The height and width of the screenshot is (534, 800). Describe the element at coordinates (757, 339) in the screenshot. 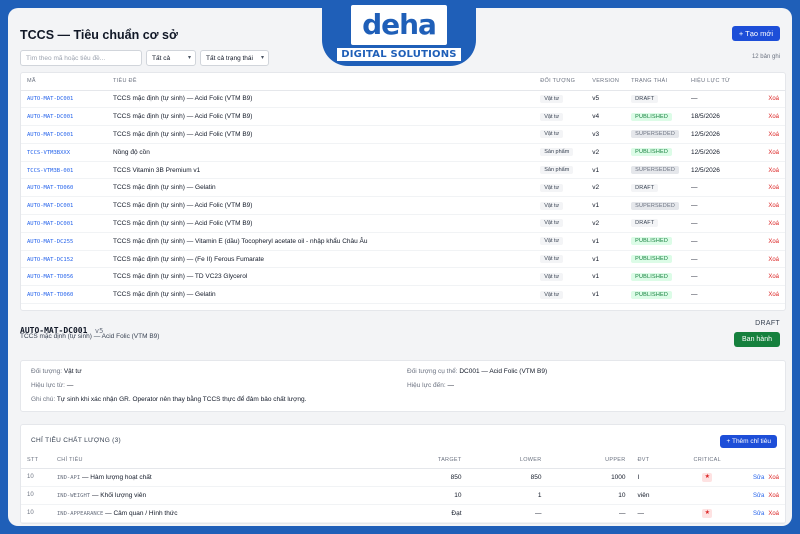

I see `publish-button: Ban hành` at that location.